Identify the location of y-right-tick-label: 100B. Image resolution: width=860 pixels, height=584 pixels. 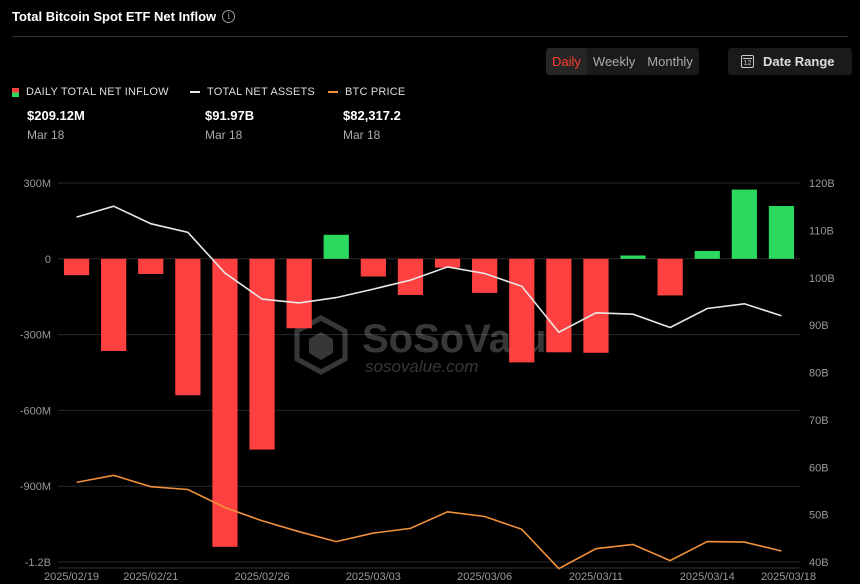
(822, 279).